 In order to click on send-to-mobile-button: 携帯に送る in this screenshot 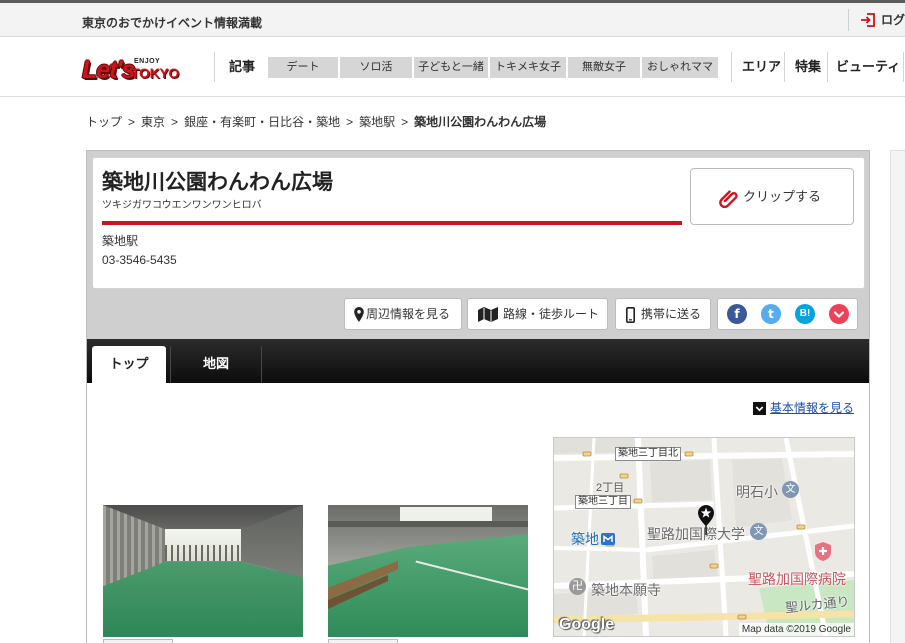, I will do `click(663, 314)`.